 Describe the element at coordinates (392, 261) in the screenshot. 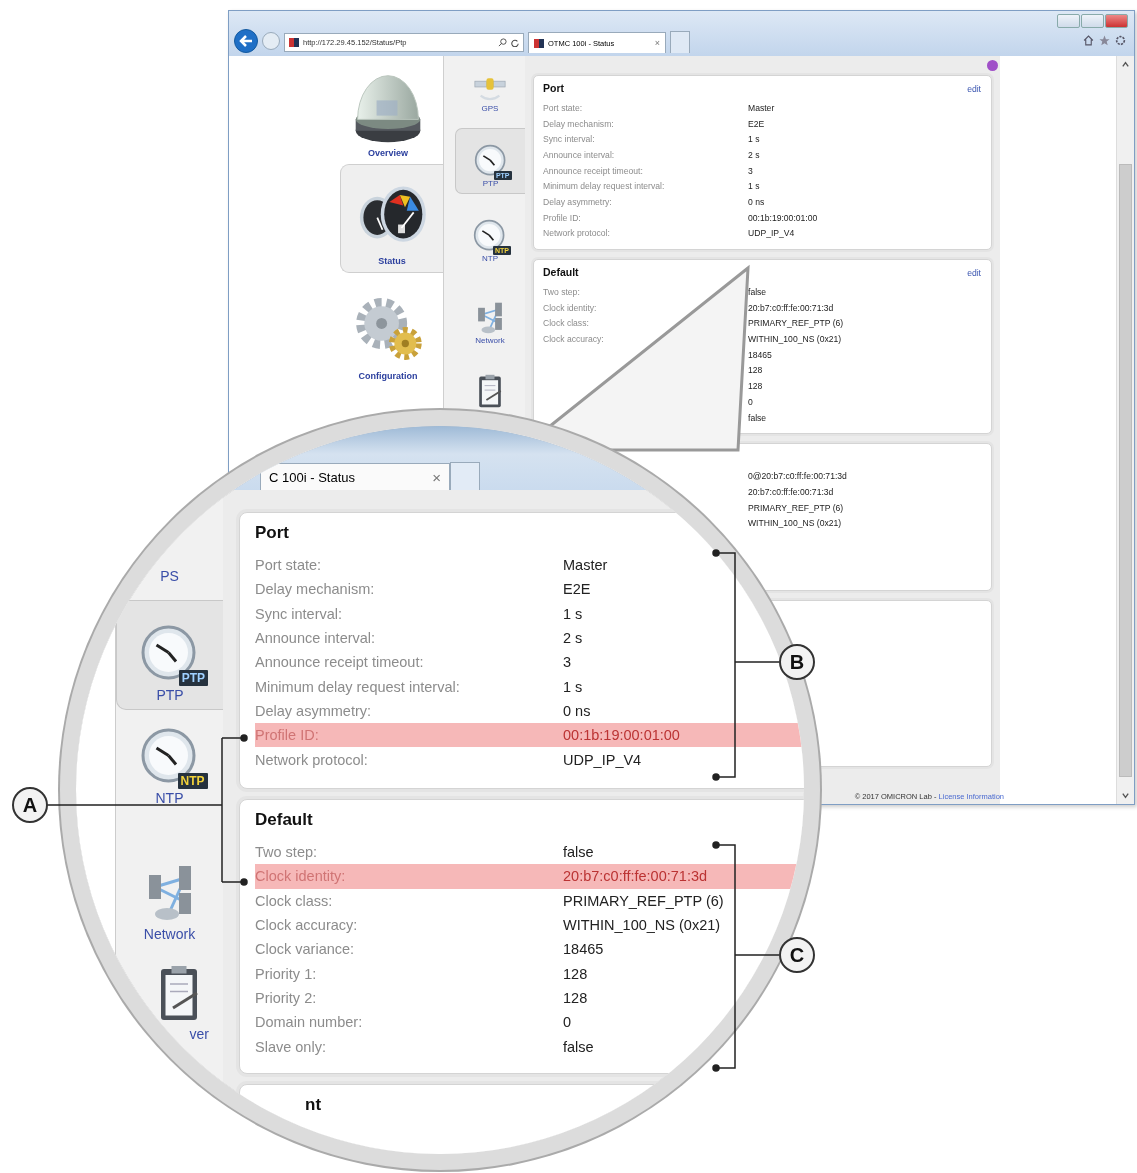

I see `nav-item: Status` at that location.